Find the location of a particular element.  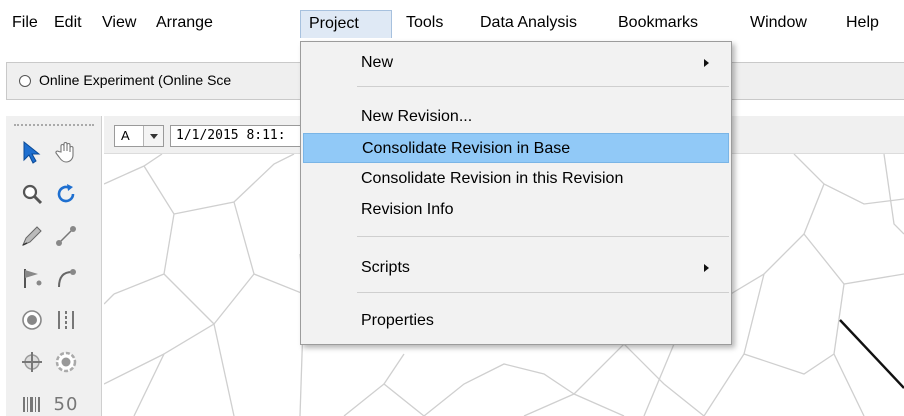

highlighted-link is located at coordinates (871, 354).